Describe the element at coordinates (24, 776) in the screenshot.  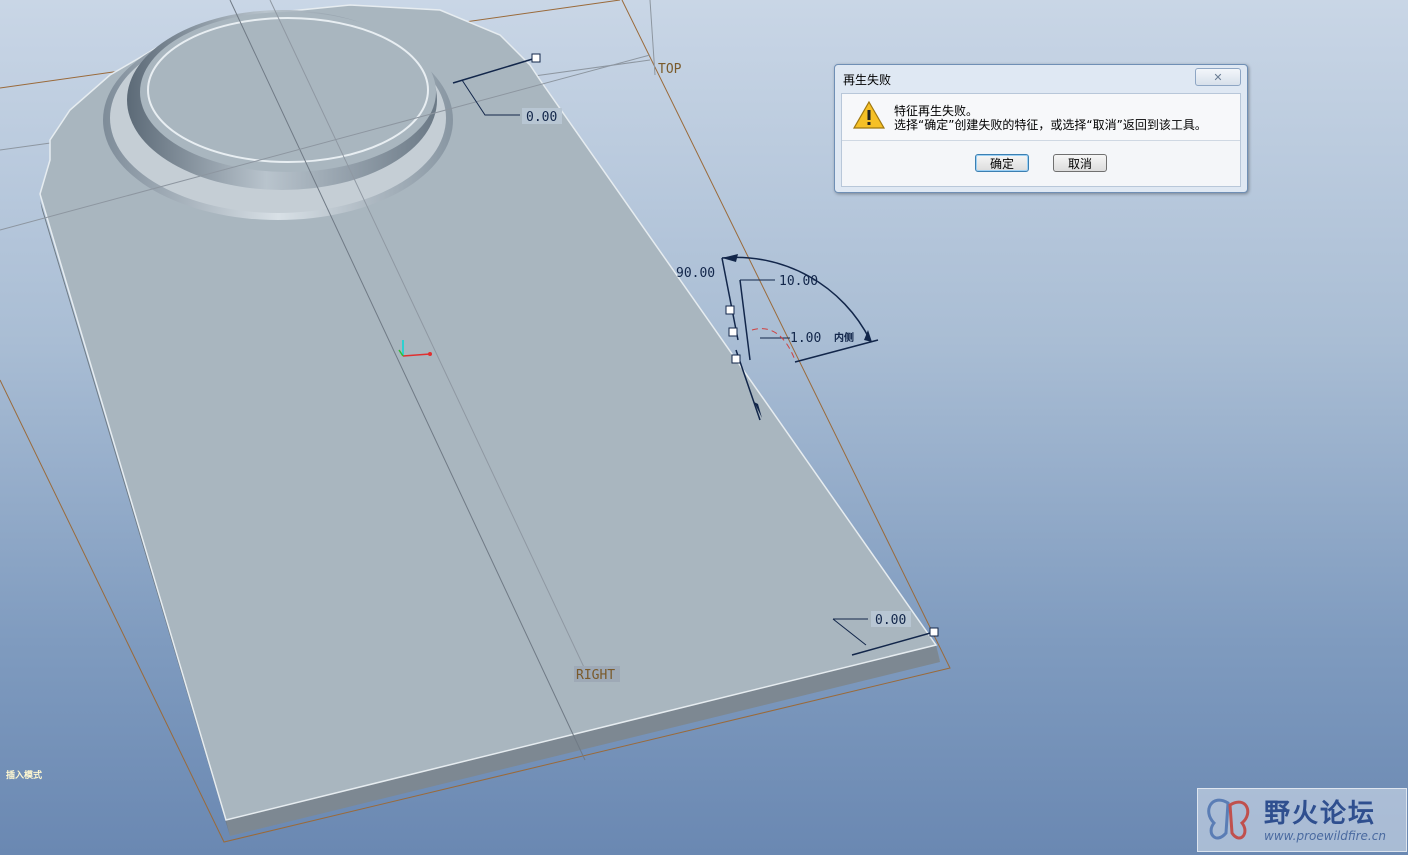
I see `mode-status-label: 插入模式` at that location.